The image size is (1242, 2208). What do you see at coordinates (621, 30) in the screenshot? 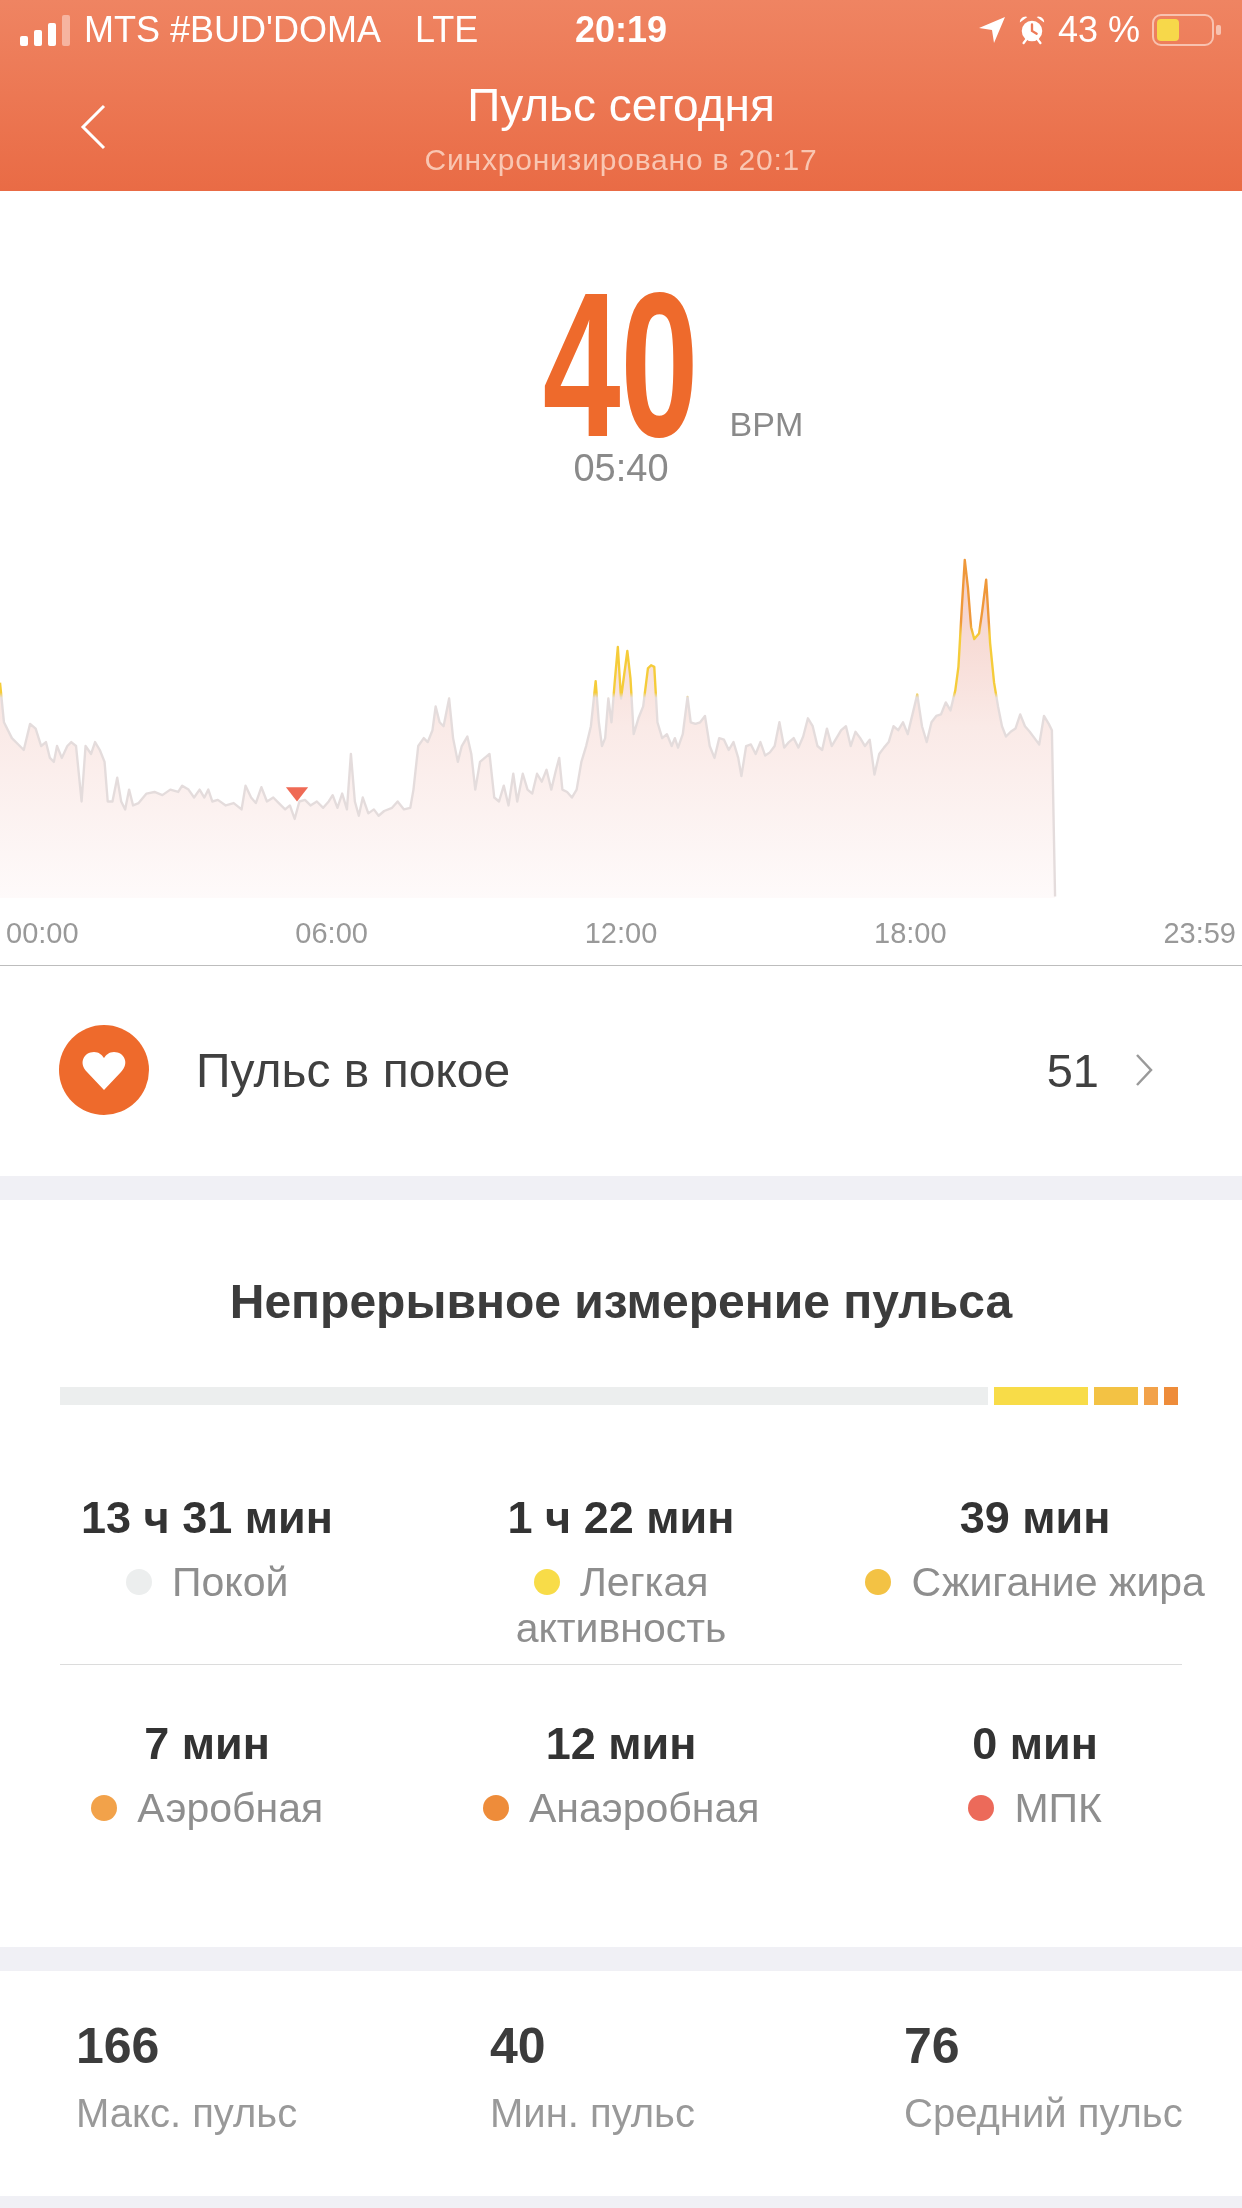
I see `status-time: 20:19` at bounding box center [621, 30].